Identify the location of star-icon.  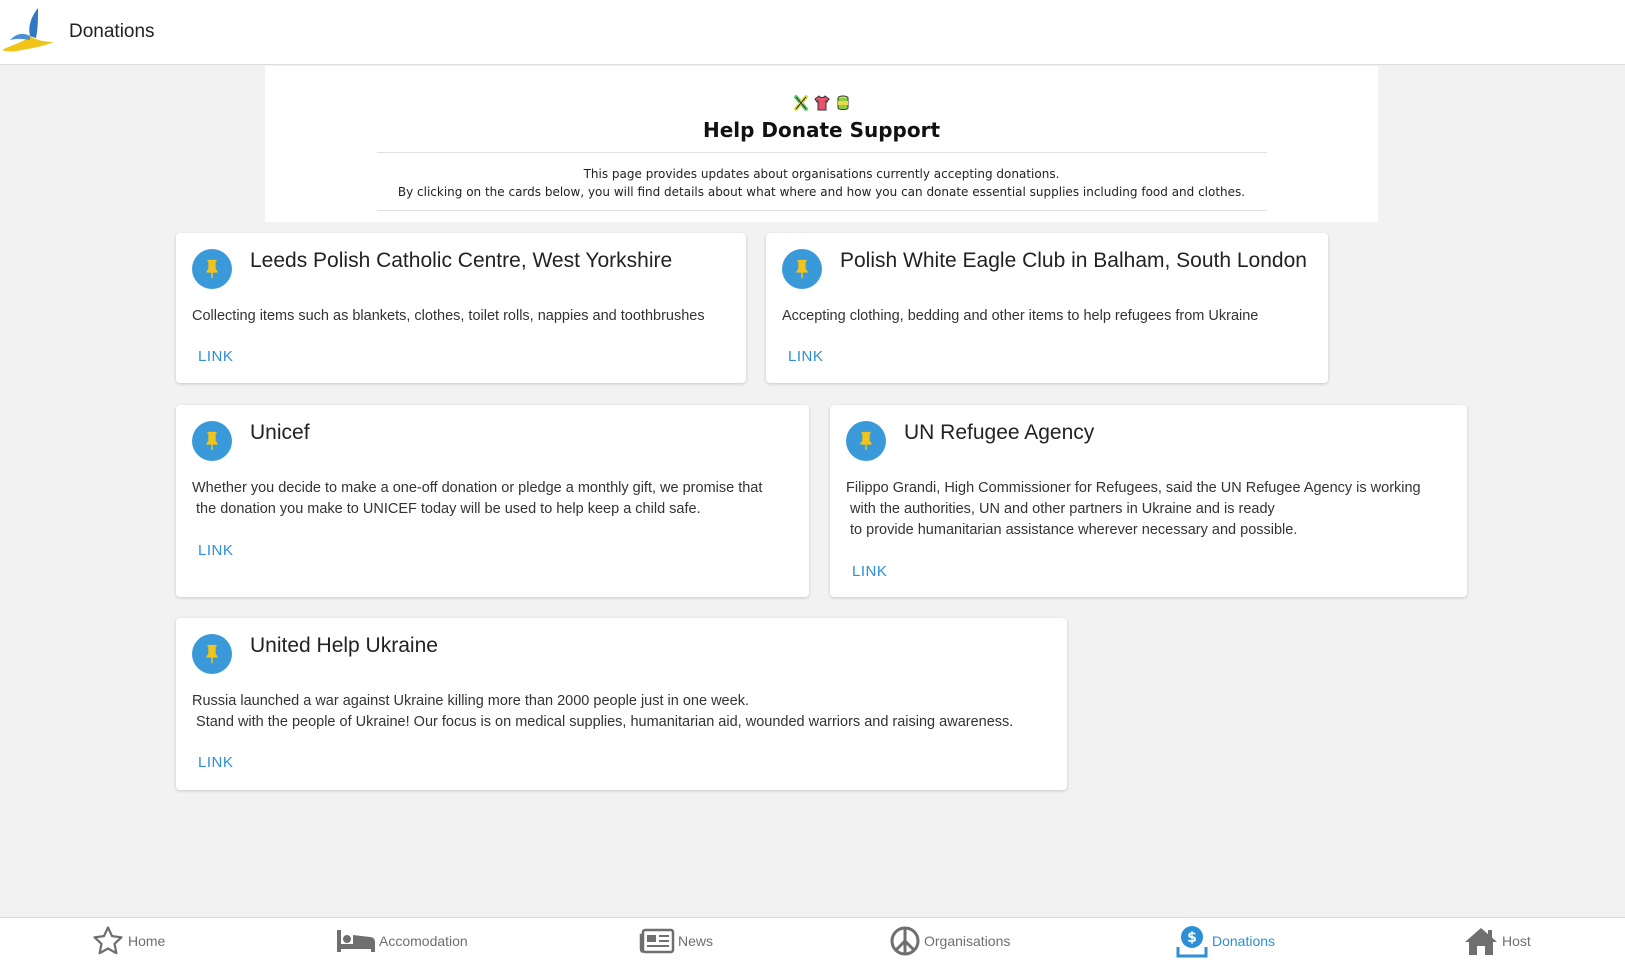
(108, 939).